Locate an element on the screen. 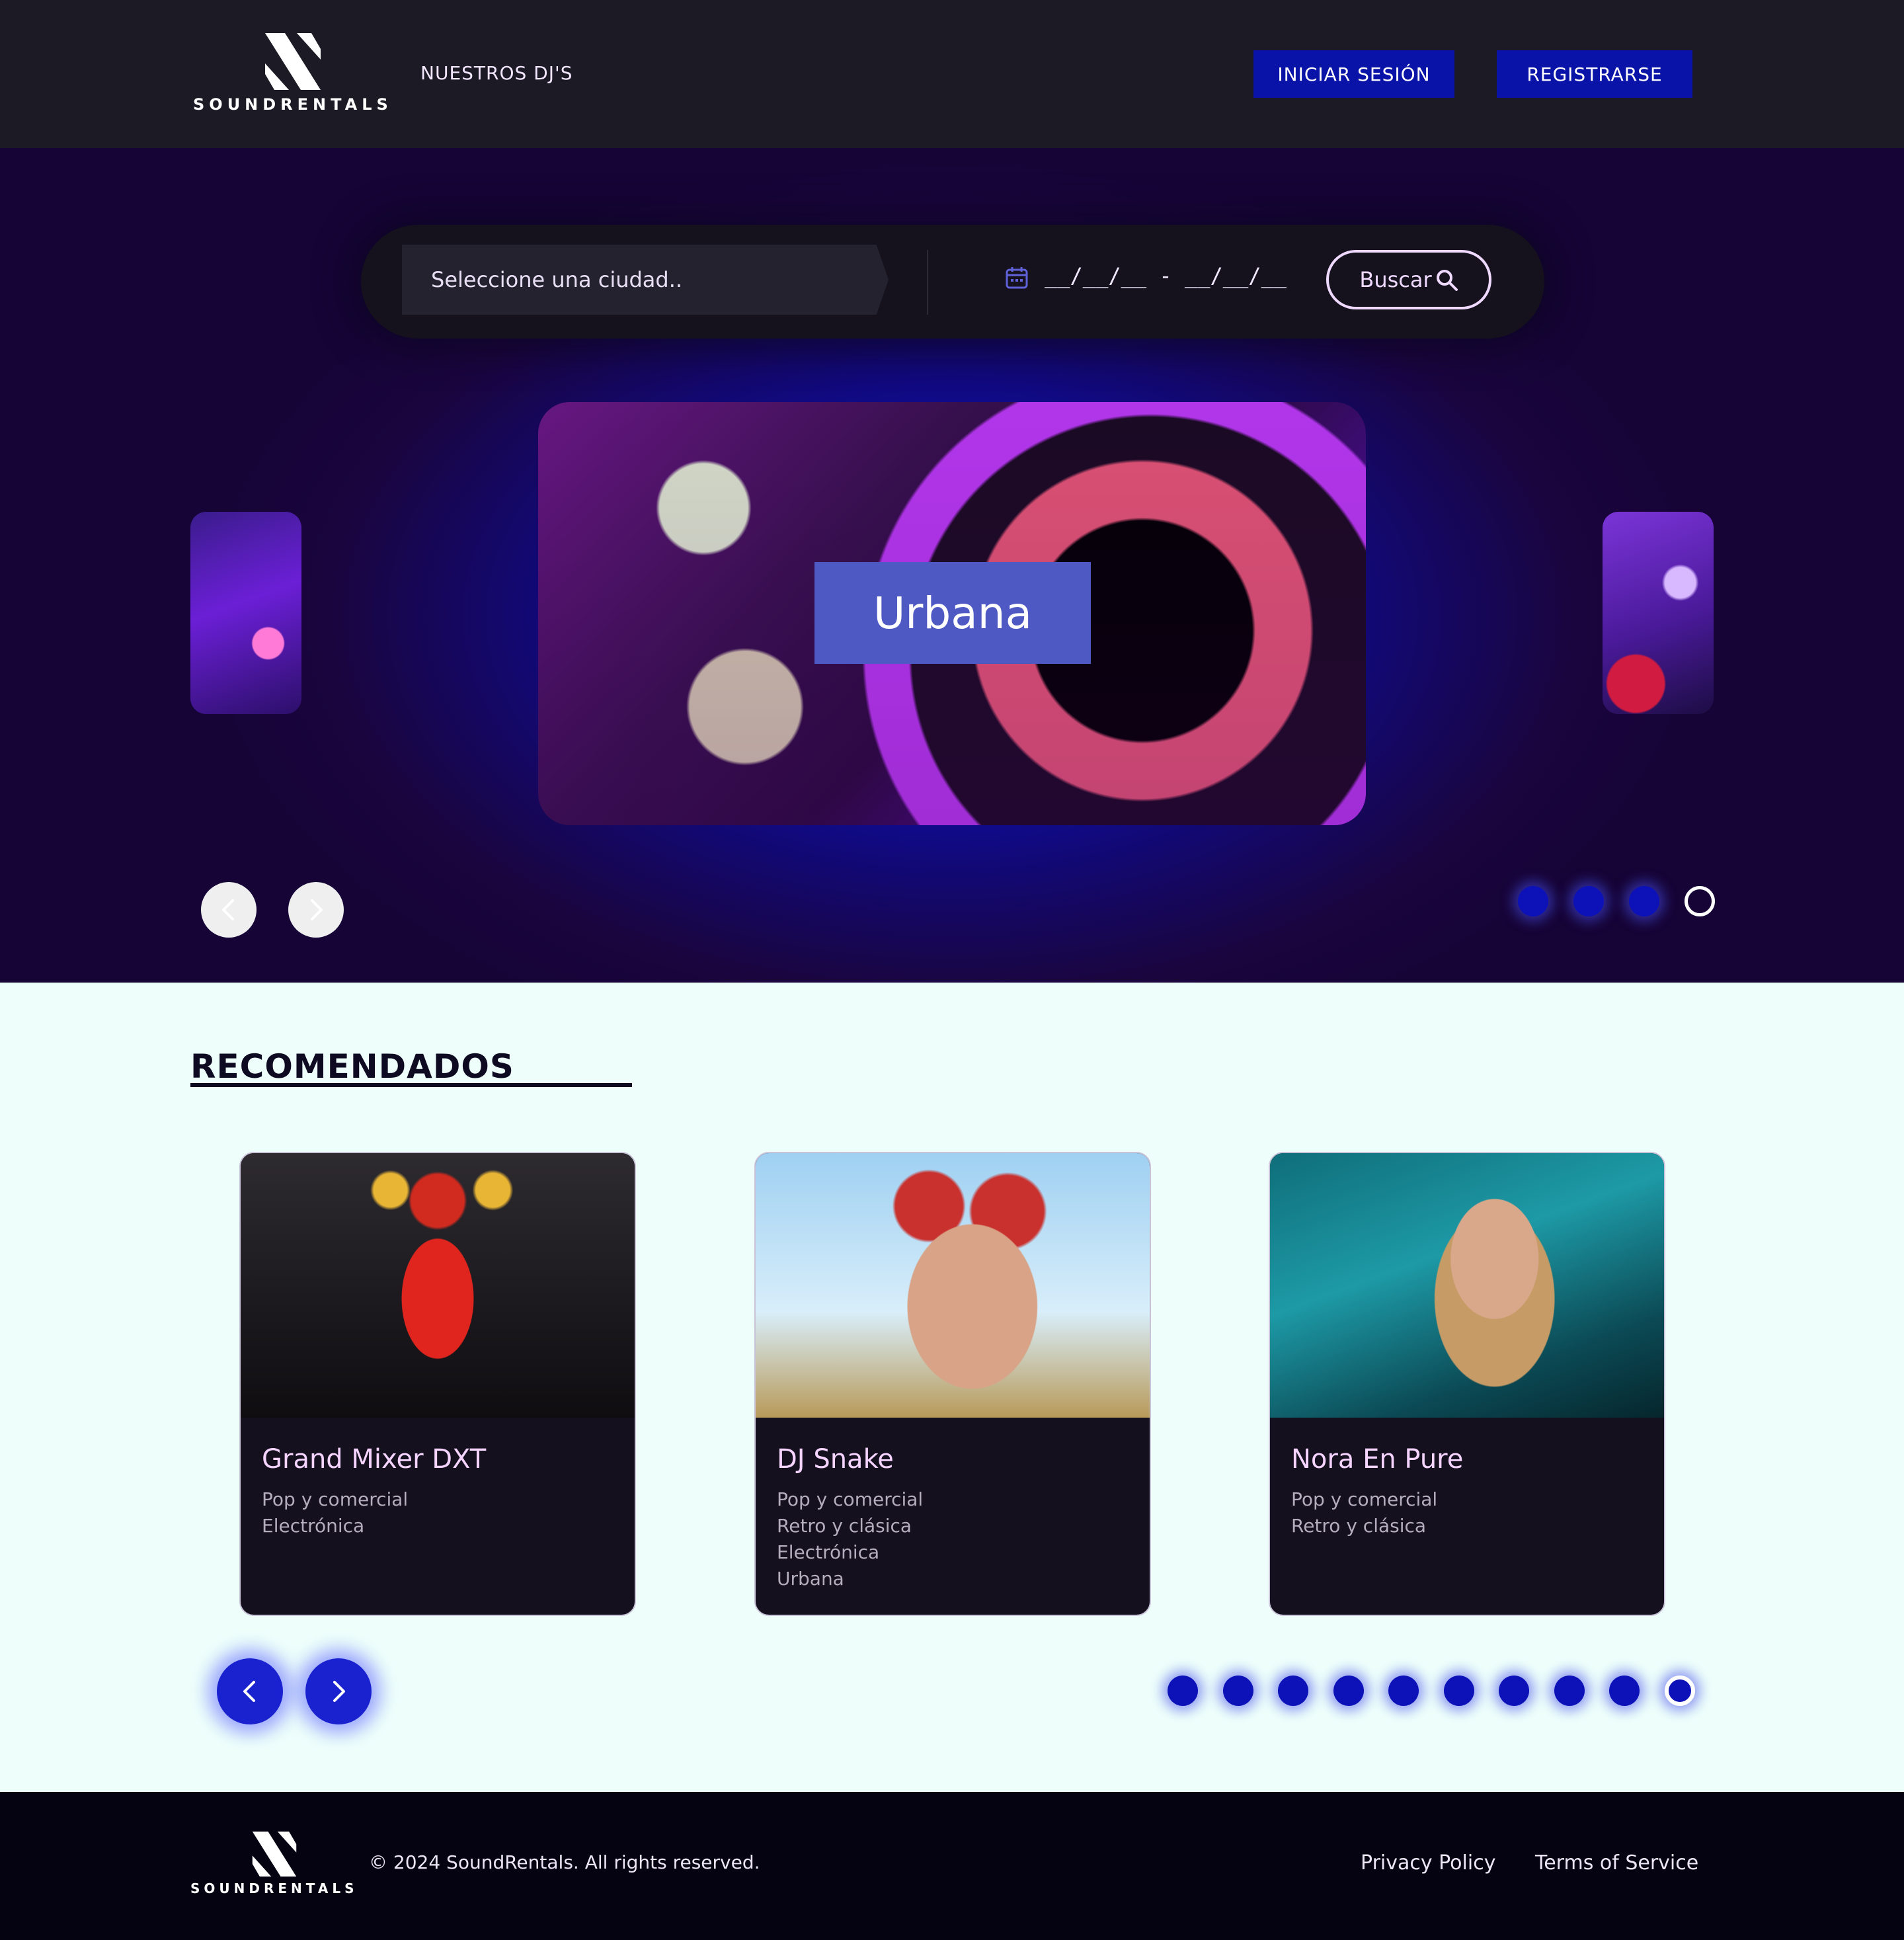 This screenshot has width=1904, height=1940. dj-name: Grand Mixer DXT is located at coordinates (374, 1459).